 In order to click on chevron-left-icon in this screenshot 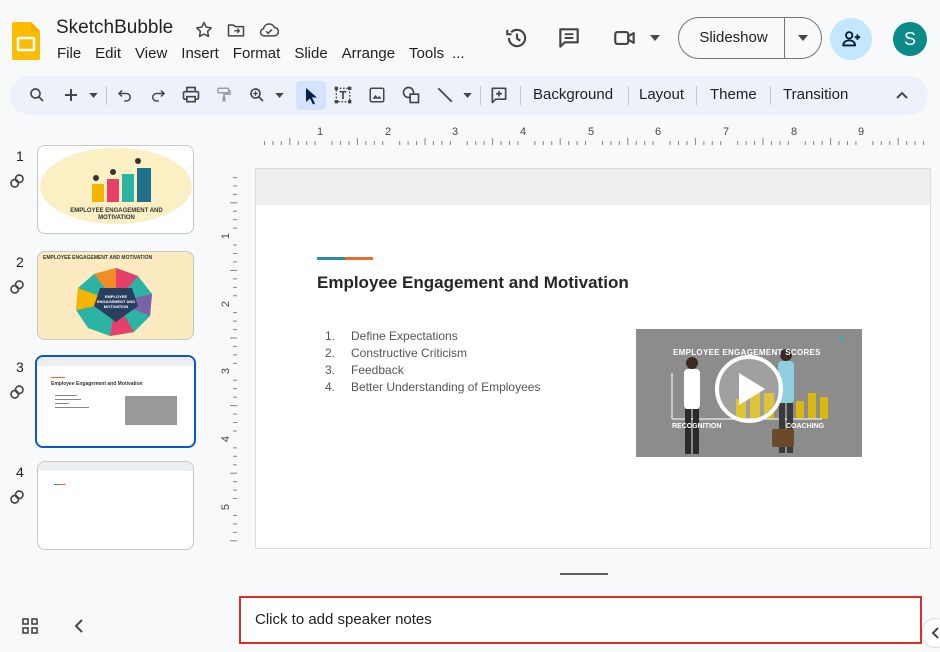, I will do `click(935, 633)`.